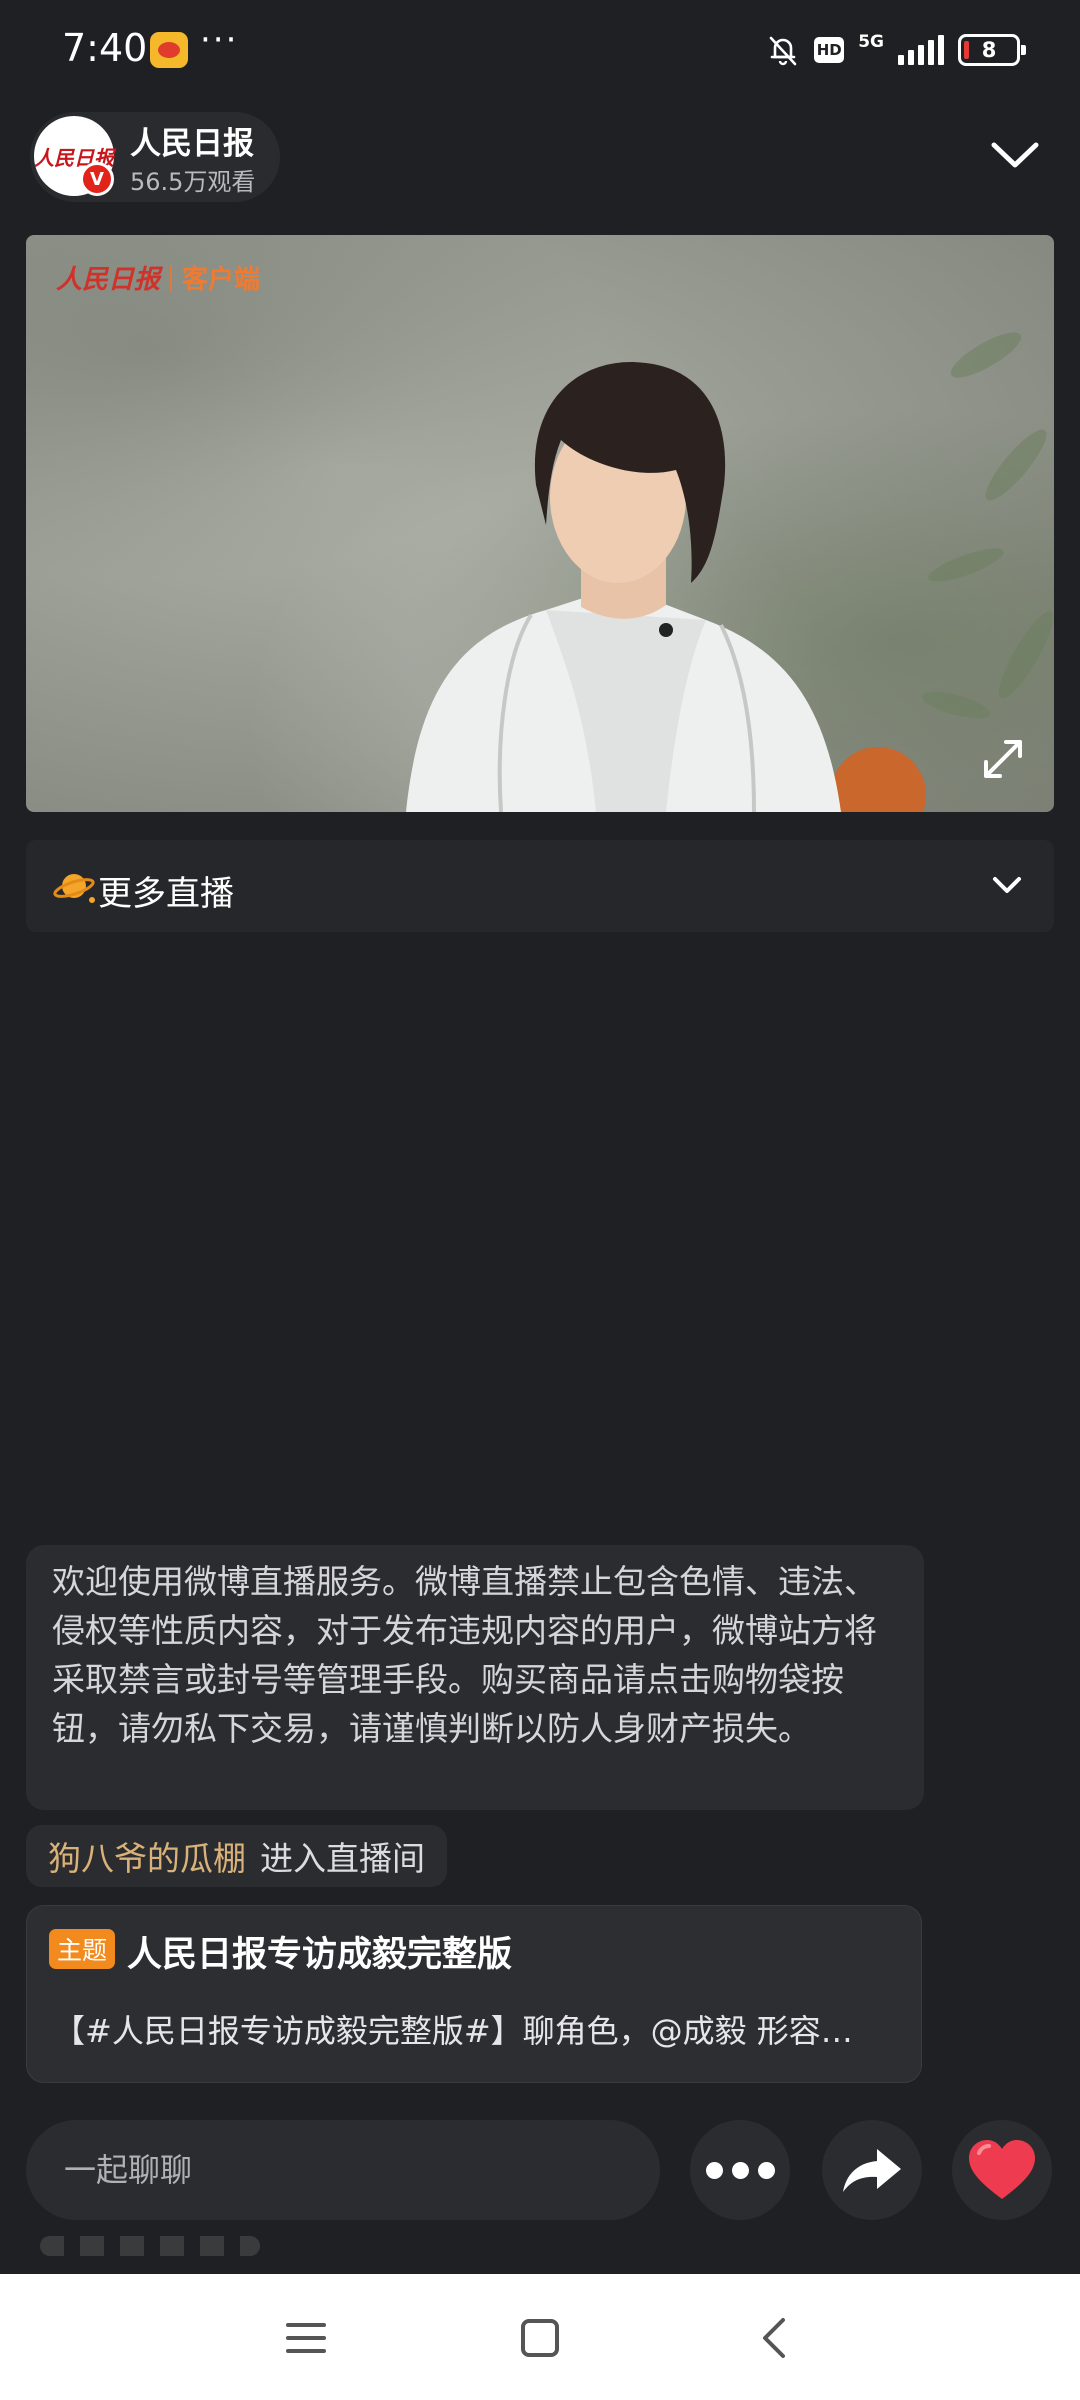 Image resolution: width=1080 pixels, height=2400 pixels. Describe the element at coordinates (166, 894) in the screenshot. I see `more-live-label: 更多直播` at that location.